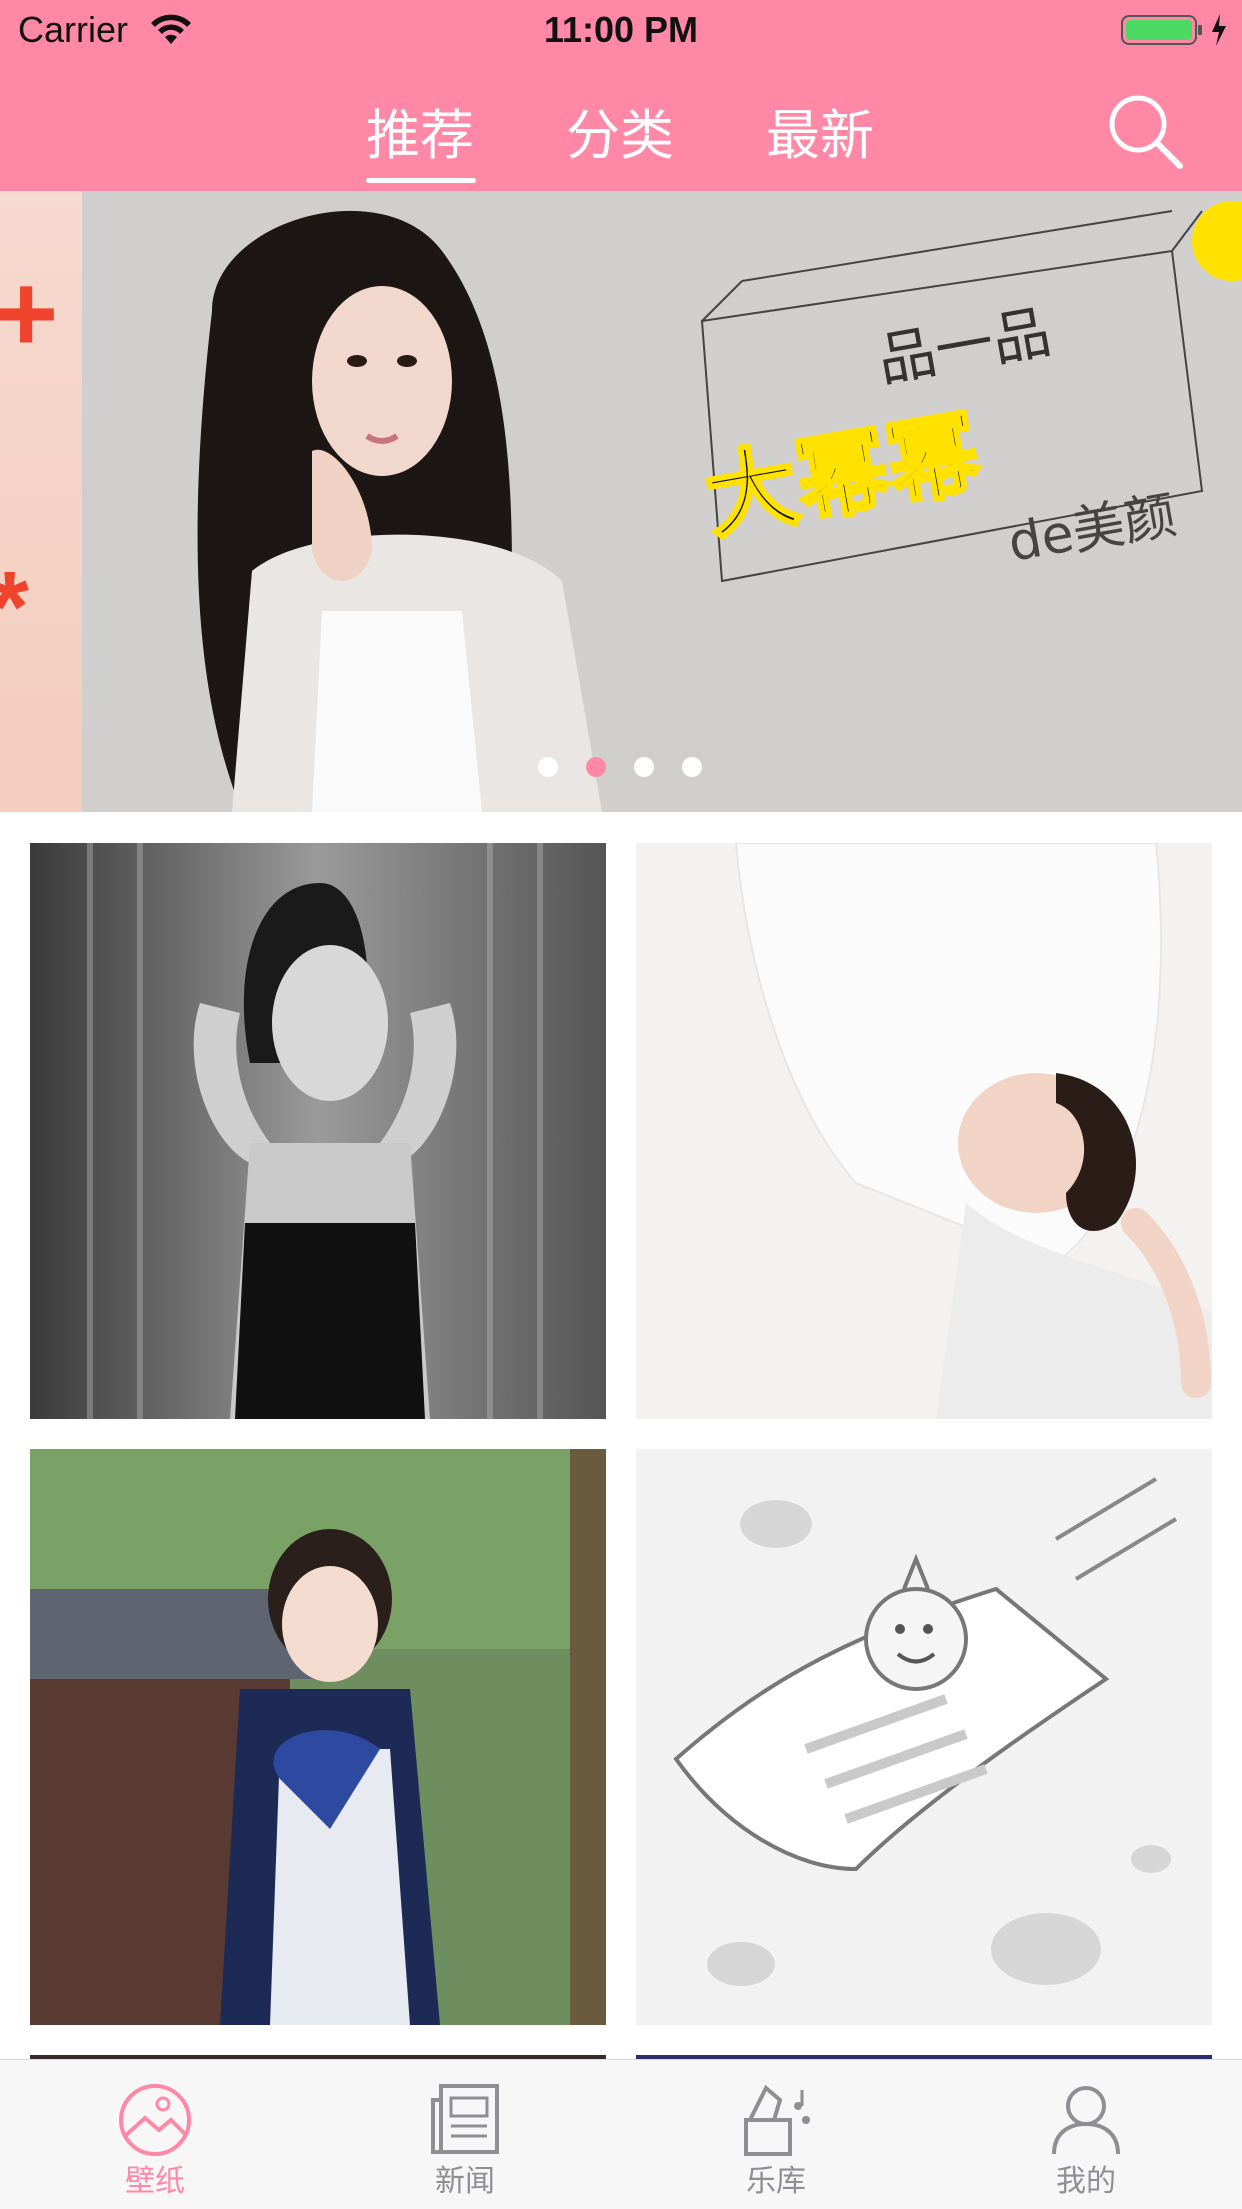 Image resolution: width=1242 pixels, height=2209 pixels. I want to click on search-icon, so click(1145, 131).